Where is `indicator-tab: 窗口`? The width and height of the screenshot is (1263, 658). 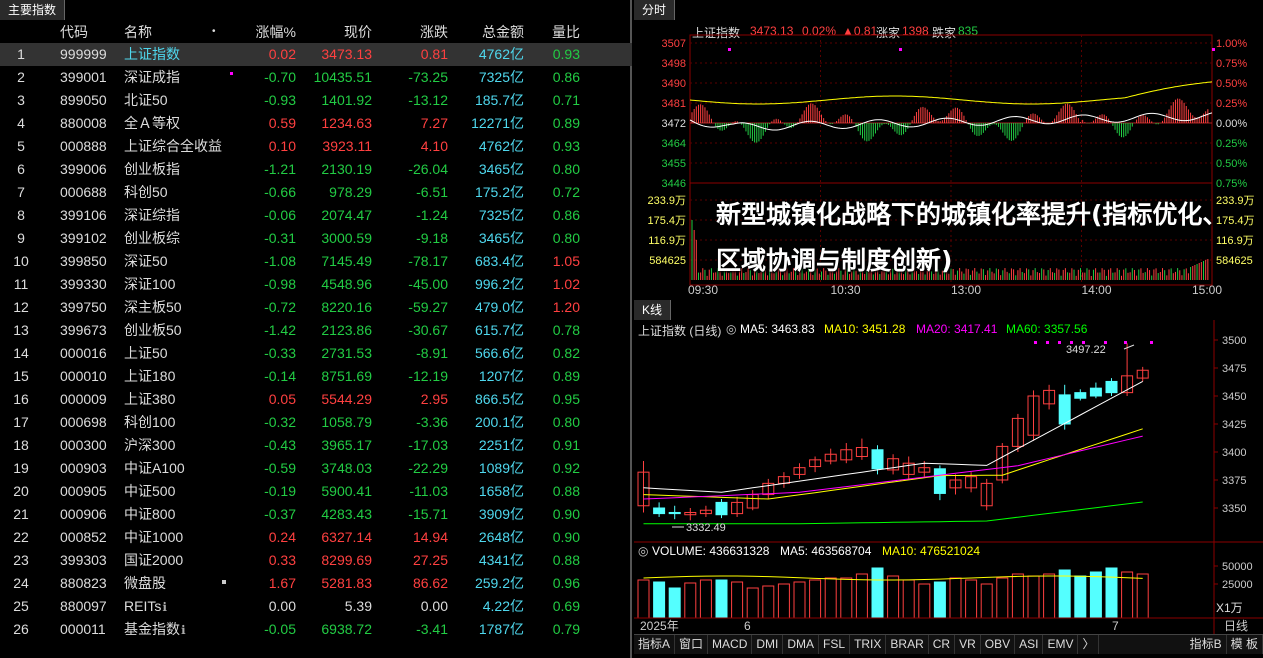 indicator-tab: 窗口 is located at coordinates (692, 644).